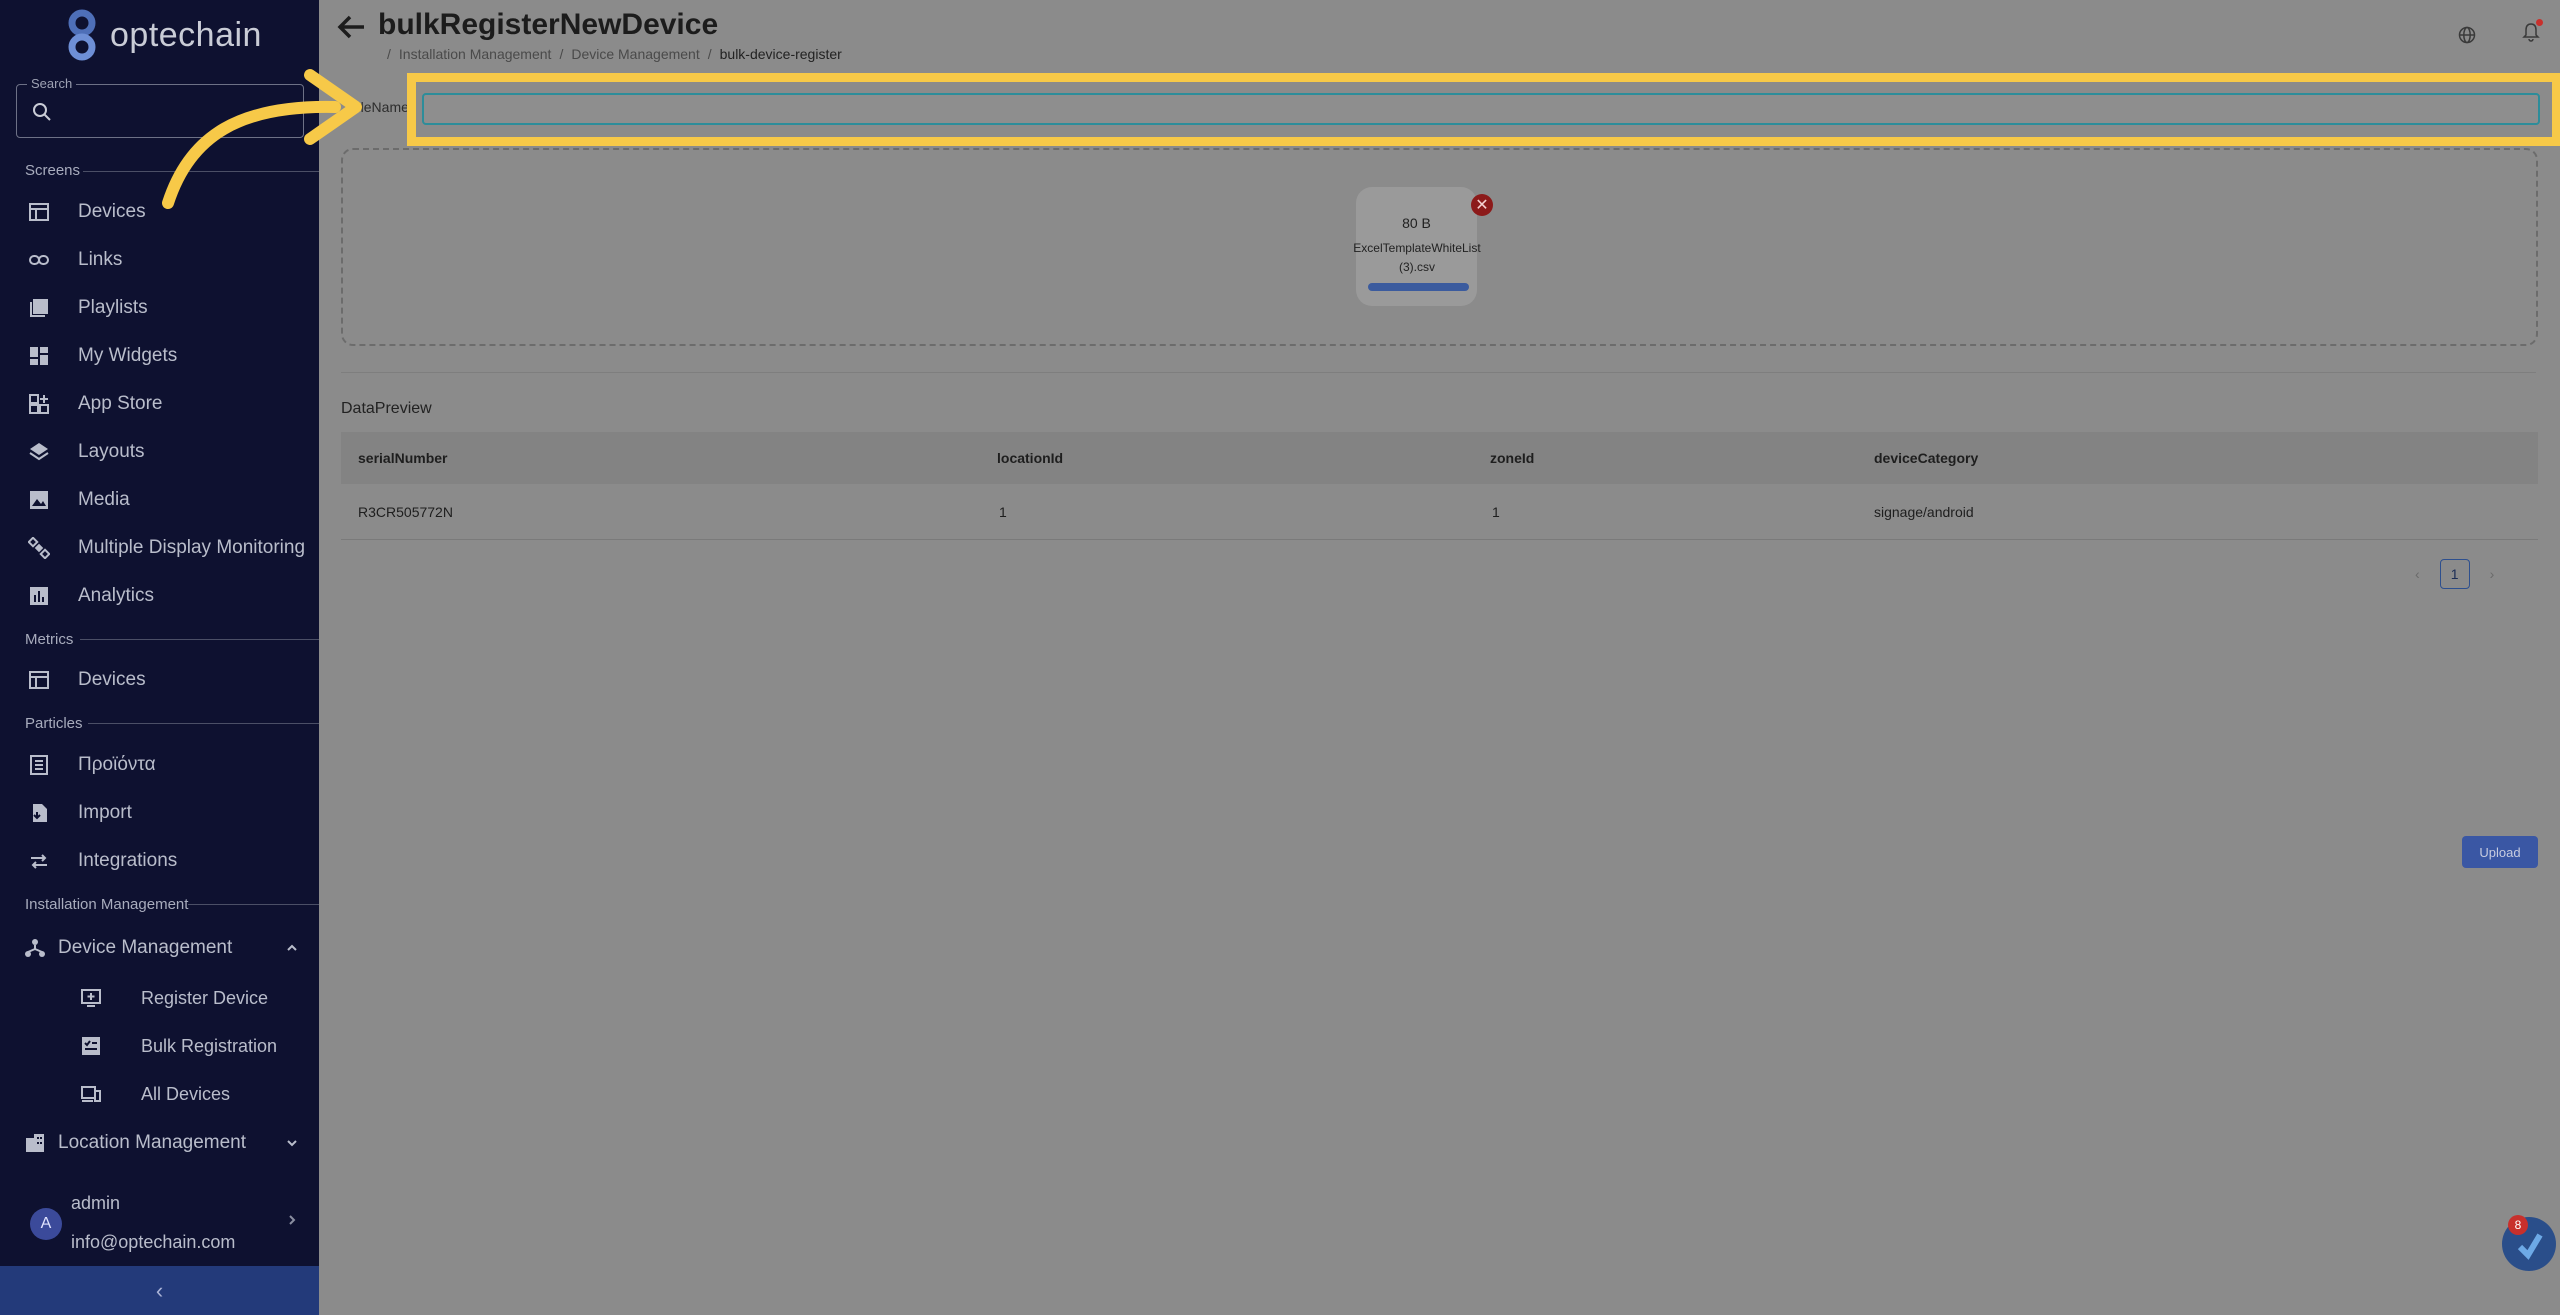  I want to click on table-cell: R3CR505772N, so click(405, 511).